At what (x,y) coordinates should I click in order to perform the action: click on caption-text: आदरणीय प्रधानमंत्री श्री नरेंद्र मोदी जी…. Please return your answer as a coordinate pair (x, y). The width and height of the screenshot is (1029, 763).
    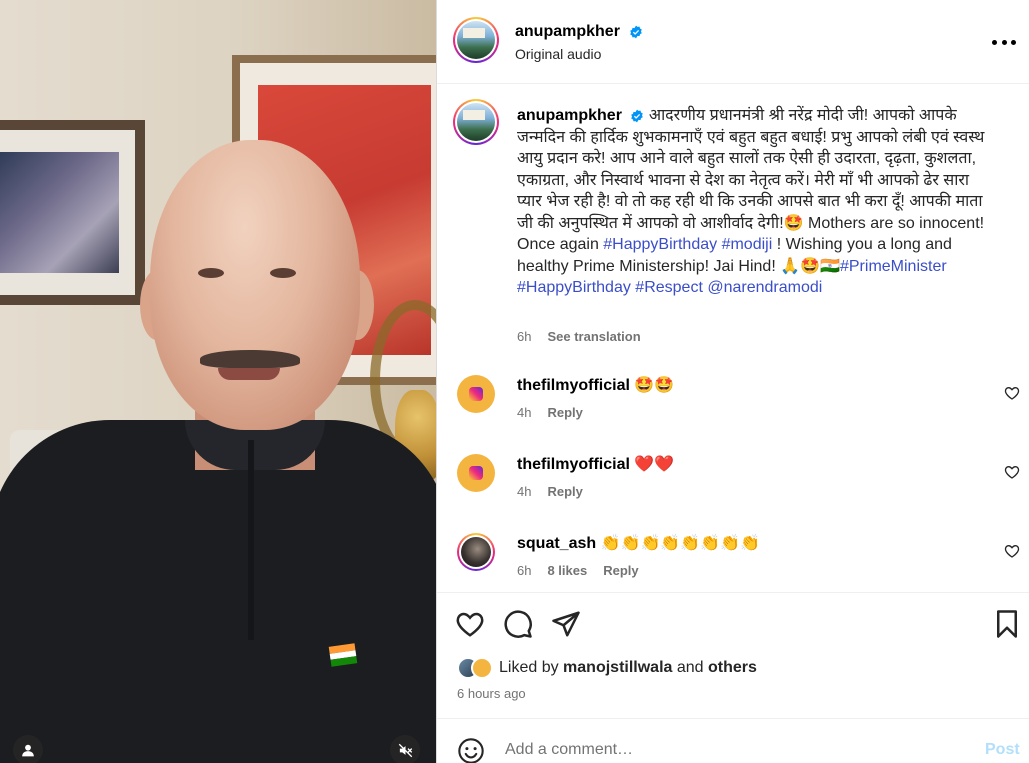
    Looking at the image, I should click on (751, 180).